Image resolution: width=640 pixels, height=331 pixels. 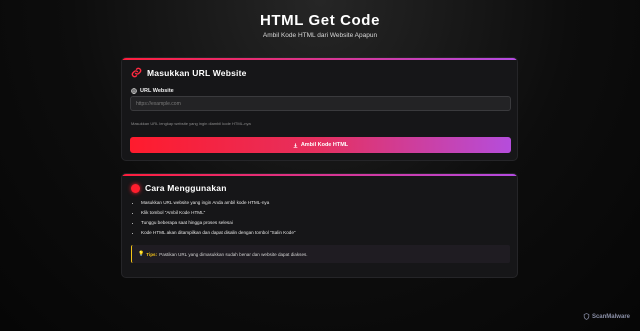 What do you see at coordinates (610, 316) in the screenshot?
I see `watermark-text: ScanMalware` at bounding box center [610, 316].